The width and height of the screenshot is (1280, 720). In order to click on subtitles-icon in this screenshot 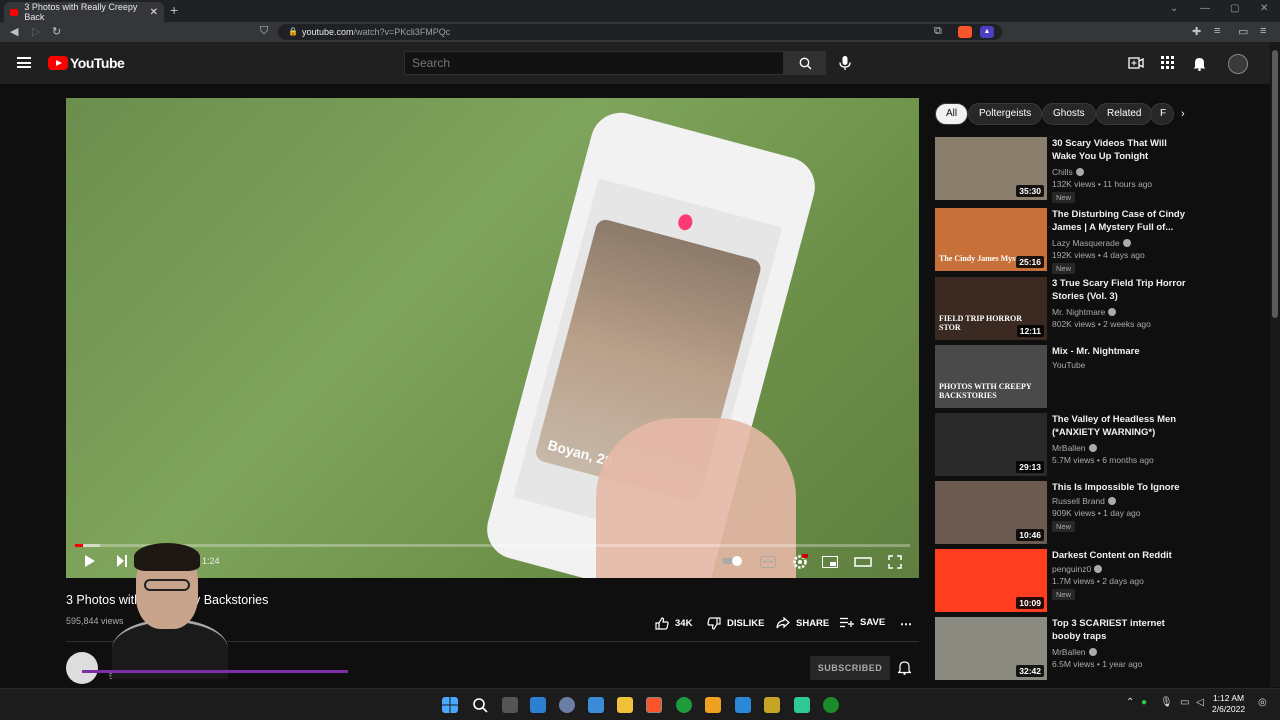, I will do `click(768, 562)`.